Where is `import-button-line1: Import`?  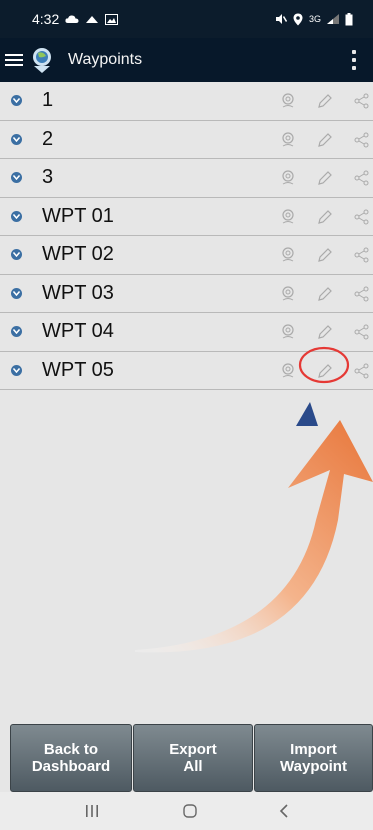
import-button-line1: Import is located at coordinates (313, 749).